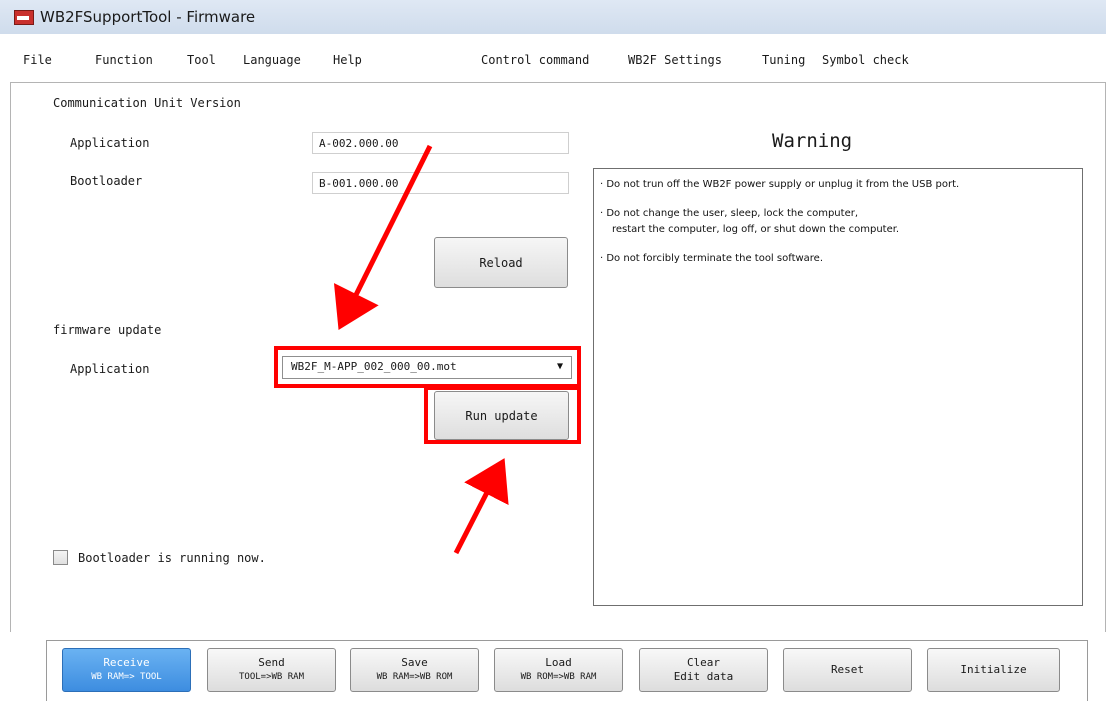 The width and height of the screenshot is (1106, 702). What do you see at coordinates (414, 677) in the screenshot?
I see `save-sublabel: WB RAM=>WB ROM` at bounding box center [414, 677].